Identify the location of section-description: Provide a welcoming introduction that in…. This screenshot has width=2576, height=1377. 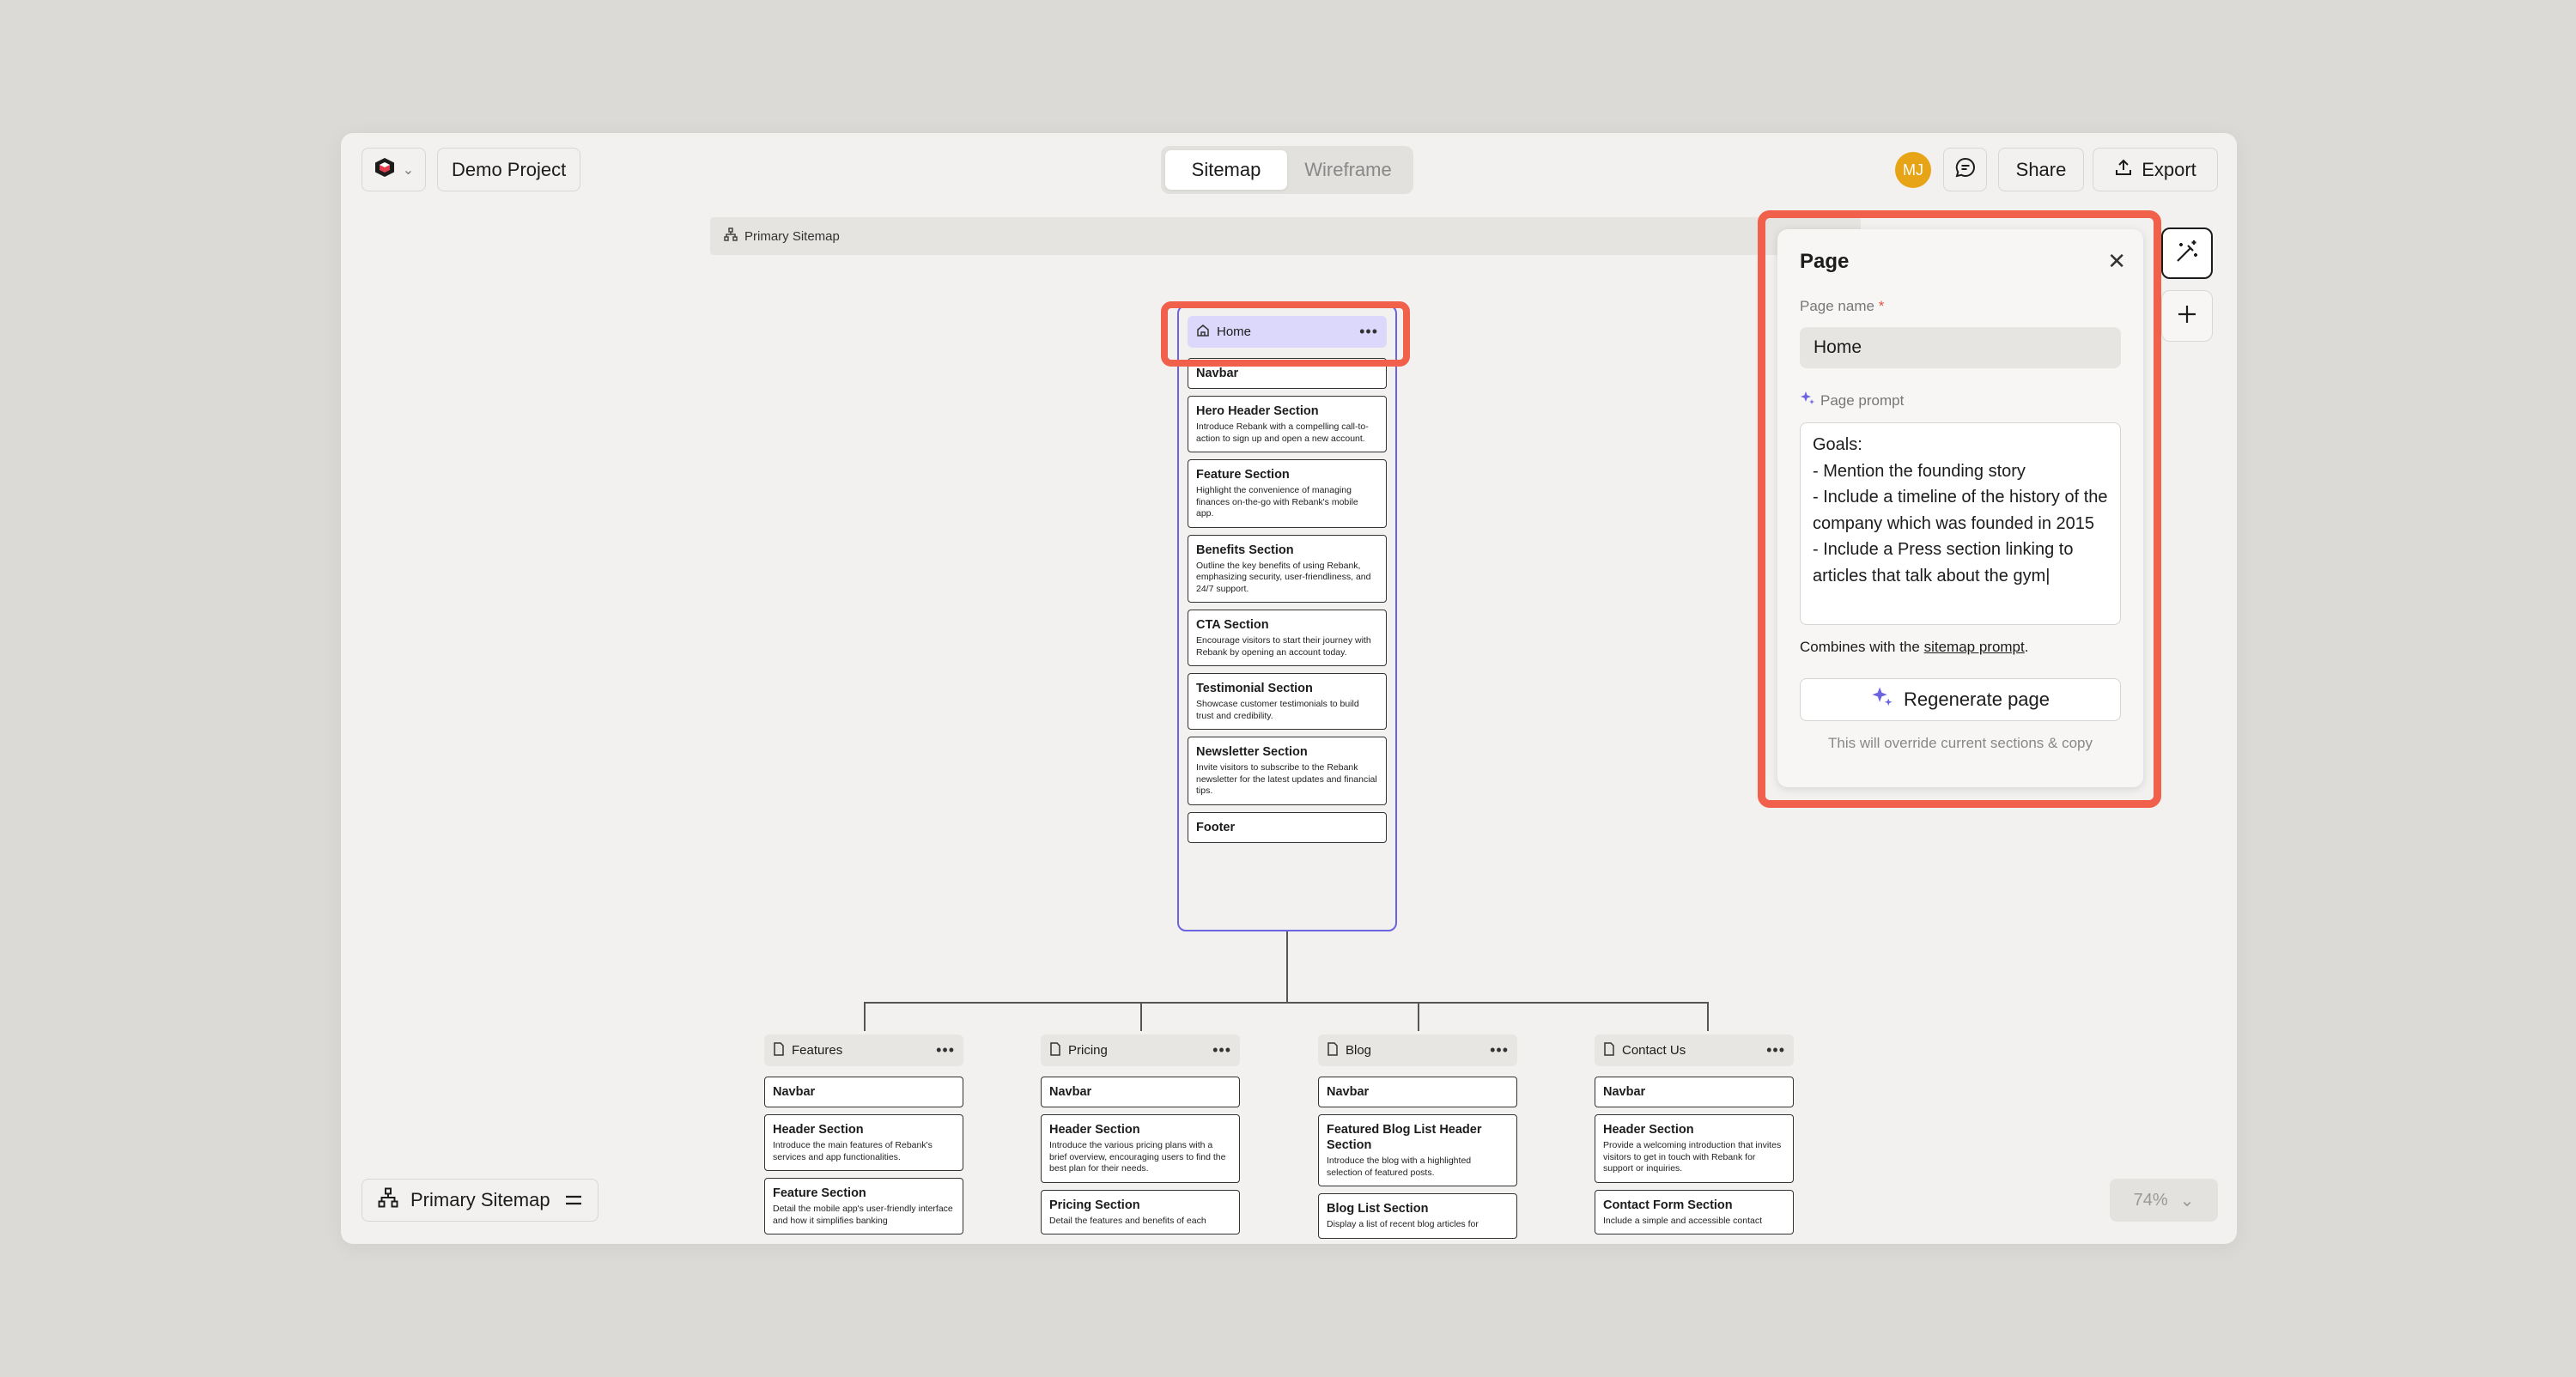
(1693, 1157).